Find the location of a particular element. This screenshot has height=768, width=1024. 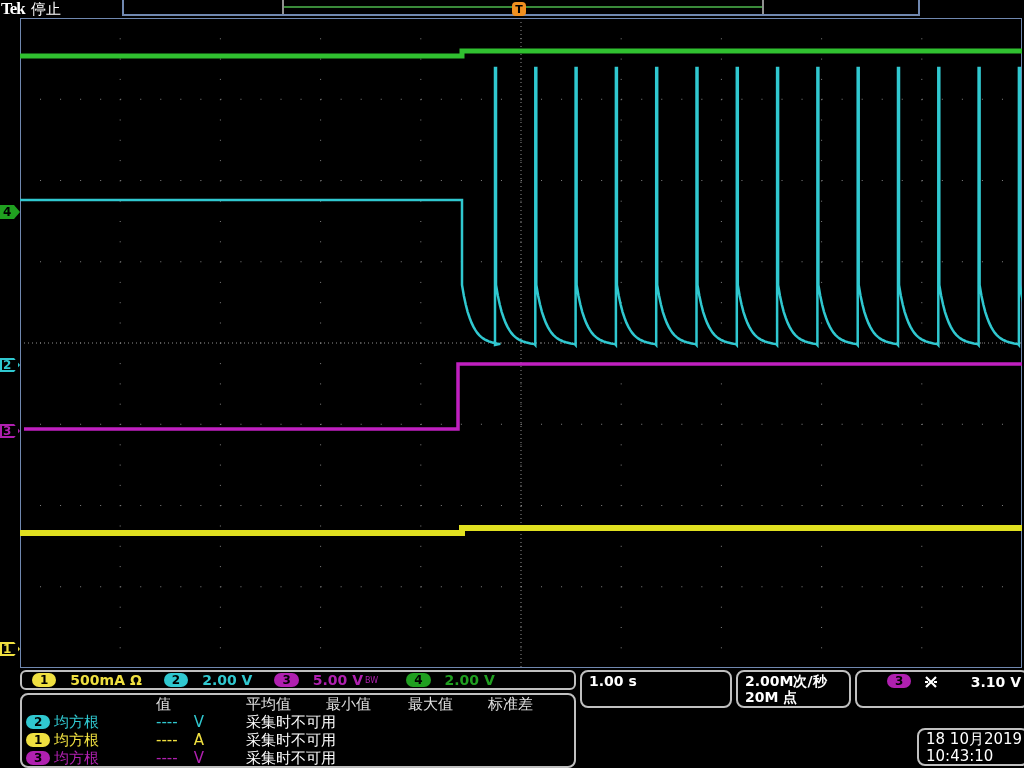

either-edge-icon is located at coordinates (931, 682).